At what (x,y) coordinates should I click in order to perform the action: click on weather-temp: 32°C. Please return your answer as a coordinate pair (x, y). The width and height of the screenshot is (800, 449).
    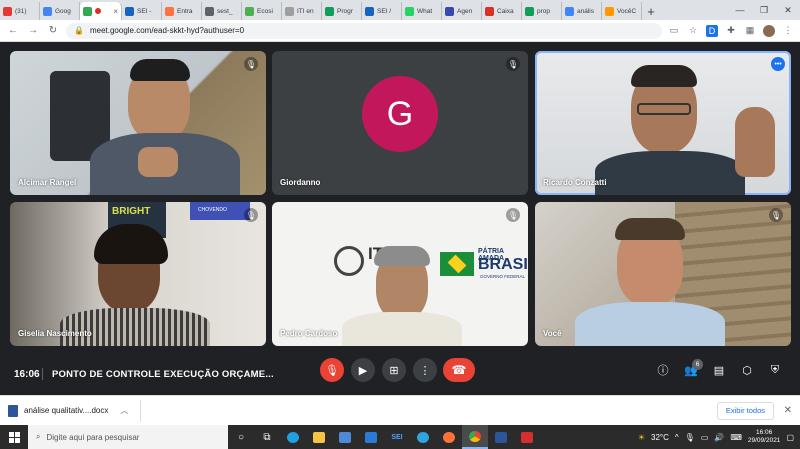
    Looking at the image, I should click on (660, 437).